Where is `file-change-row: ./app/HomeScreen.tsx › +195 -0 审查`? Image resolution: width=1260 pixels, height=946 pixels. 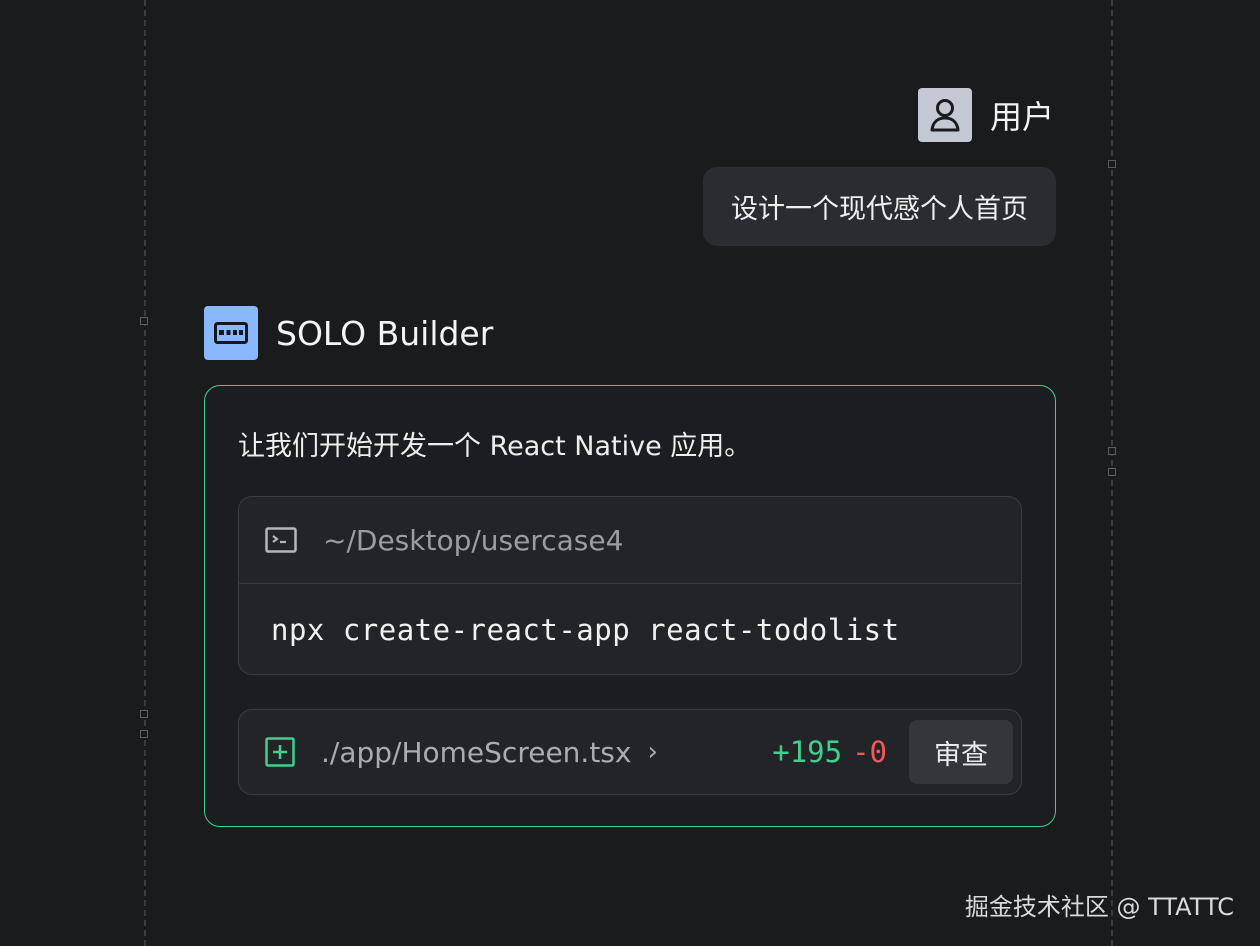 file-change-row: ./app/HomeScreen.tsx › +195 -0 审查 is located at coordinates (630, 752).